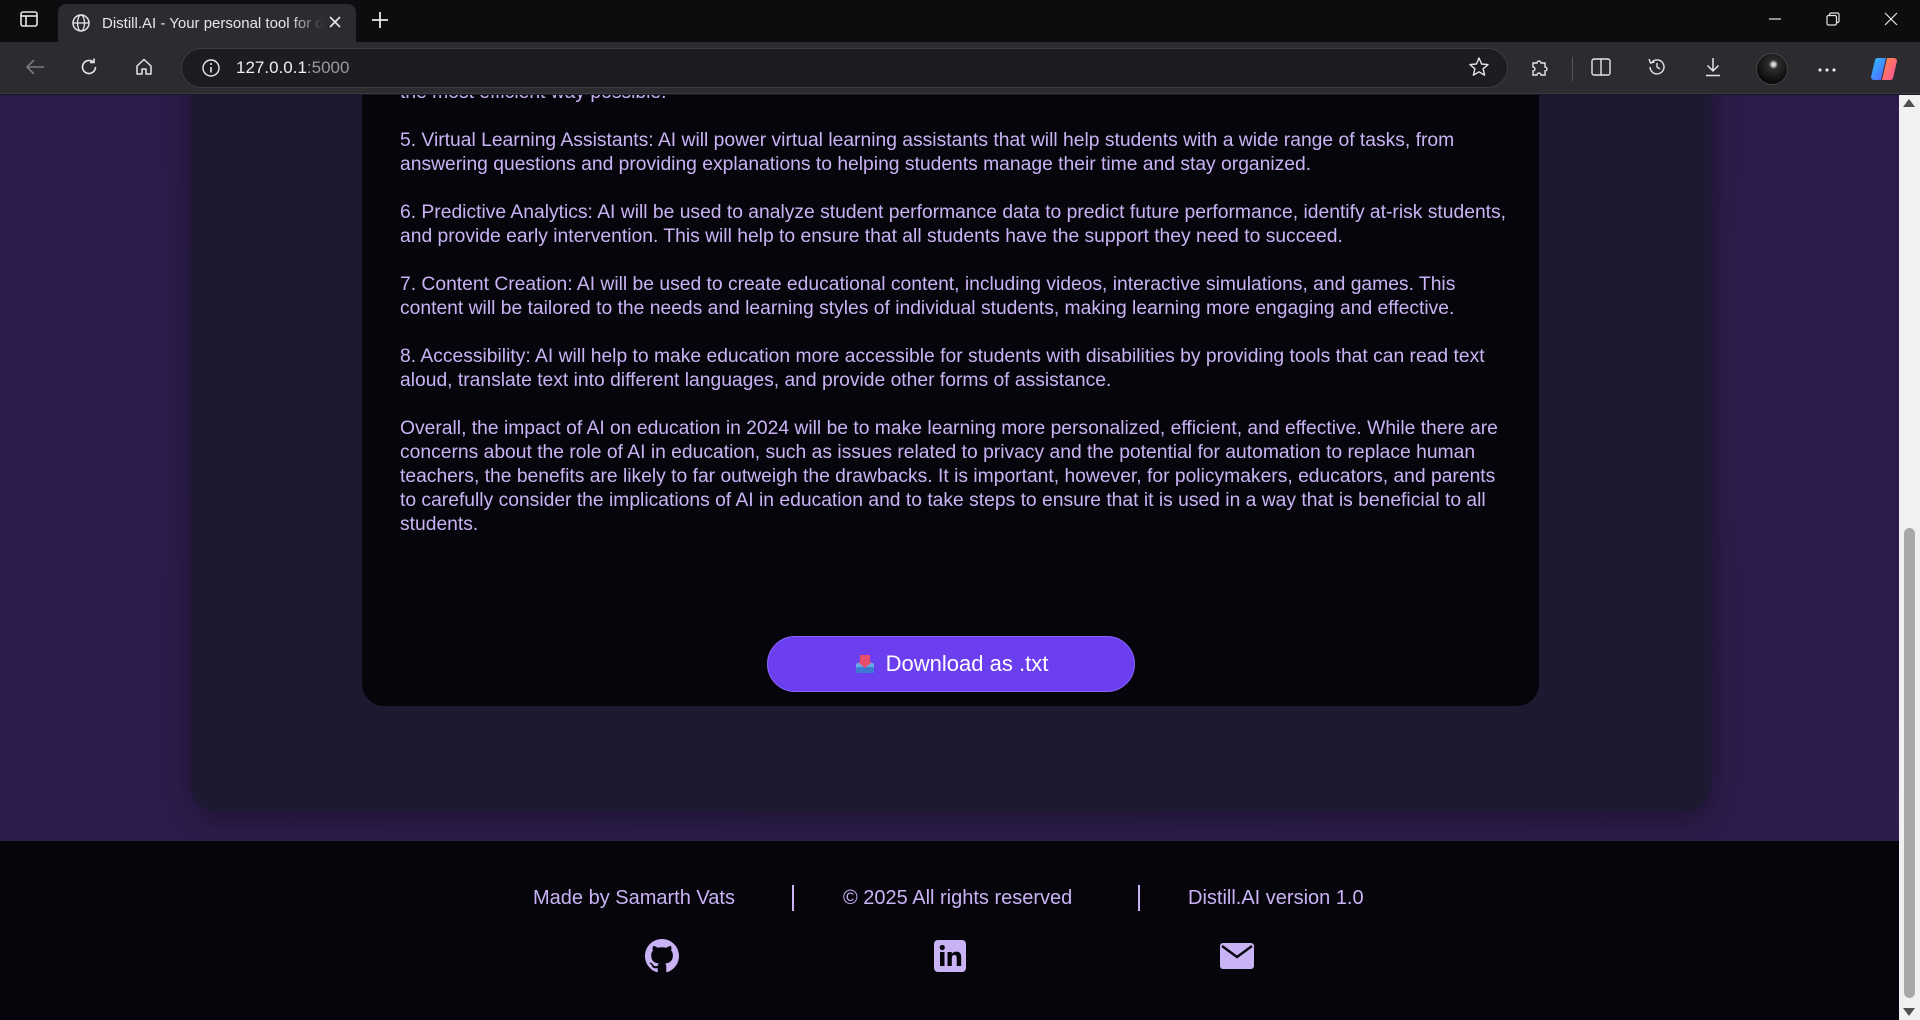 This screenshot has height=1020, width=1920. Describe the element at coordinates (271, 67) in the screenshot. I see `url-host: 127.0.0.1` at that location.